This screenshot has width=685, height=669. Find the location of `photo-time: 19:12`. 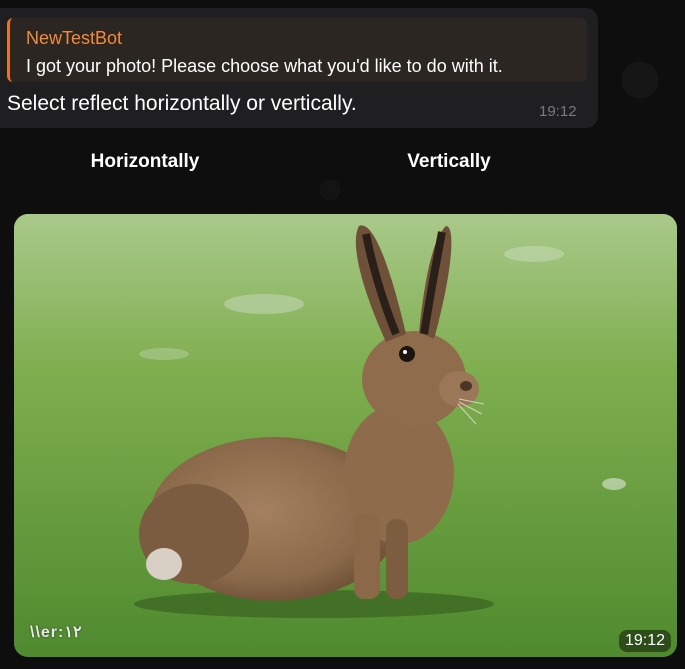

photo-time: 19:12 is located at coordinates (644, 641).